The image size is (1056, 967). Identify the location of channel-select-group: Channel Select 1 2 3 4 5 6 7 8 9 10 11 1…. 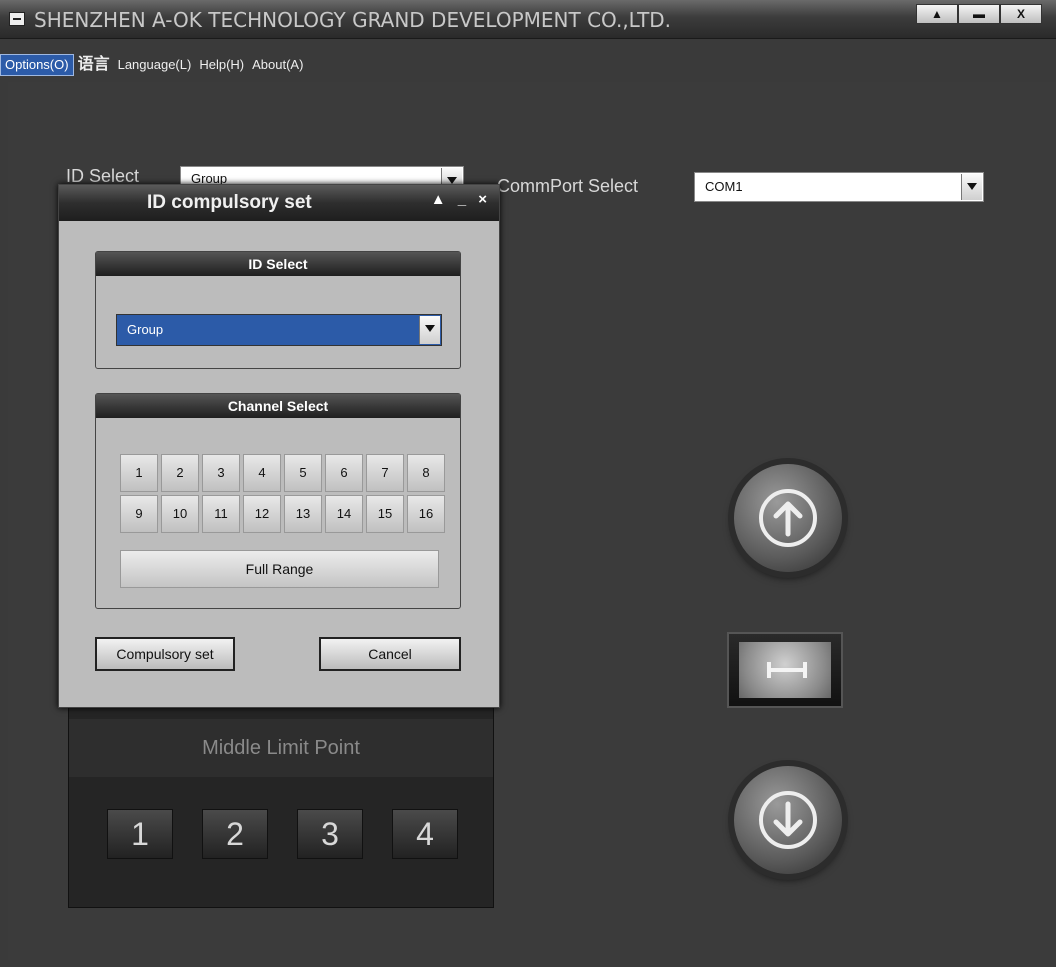
(278, 501).